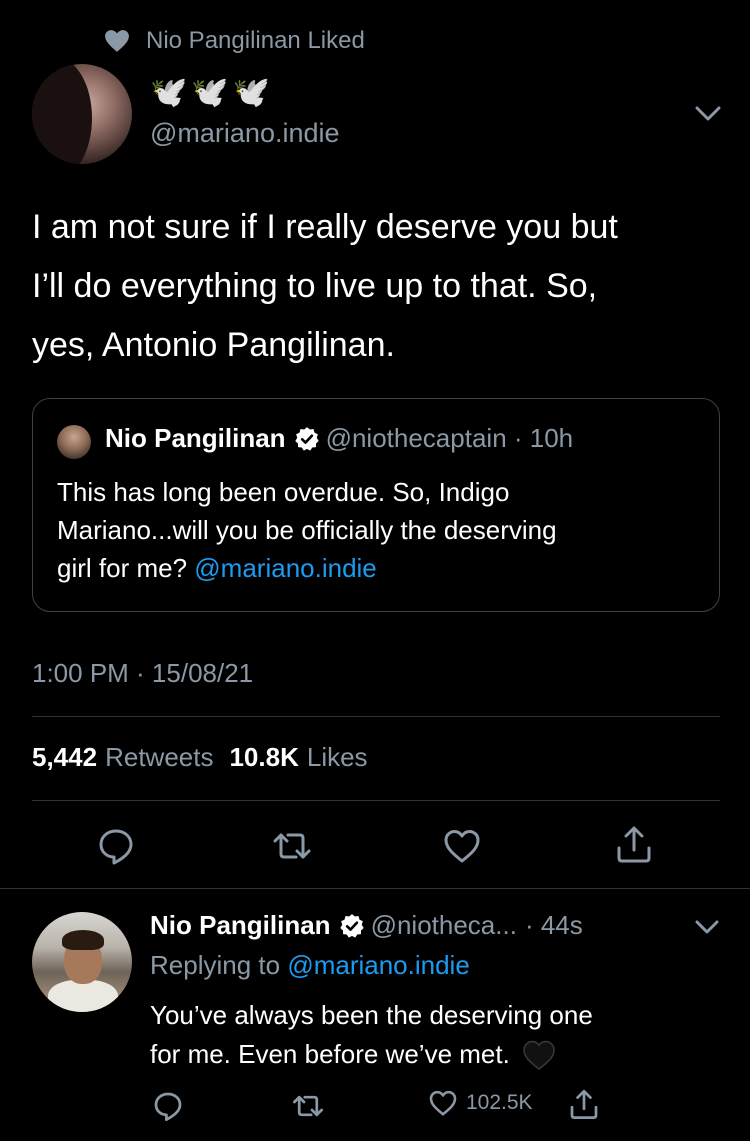 Image resolution: width=750 pixels, height=1141 pixels. Describe the element at coordinates (255, 40) in the screenshot. I see `liked-by-text: Nio Pangilinan Liked` at that location.